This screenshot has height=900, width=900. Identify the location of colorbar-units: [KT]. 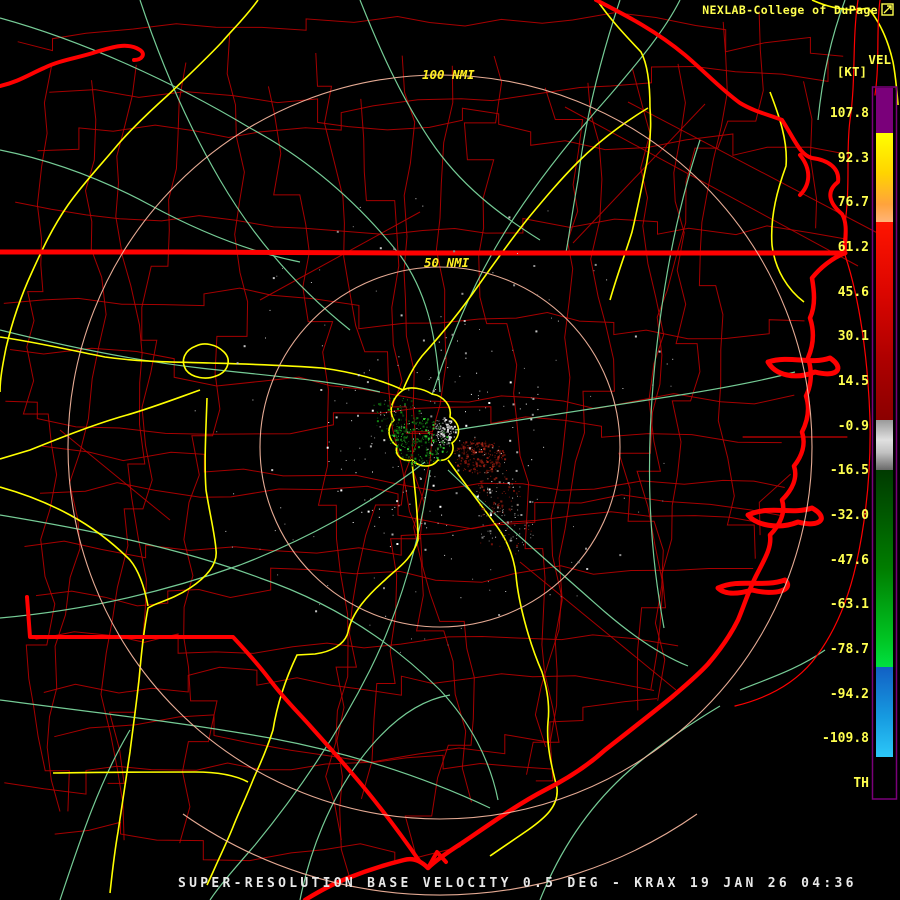
(851, 71).